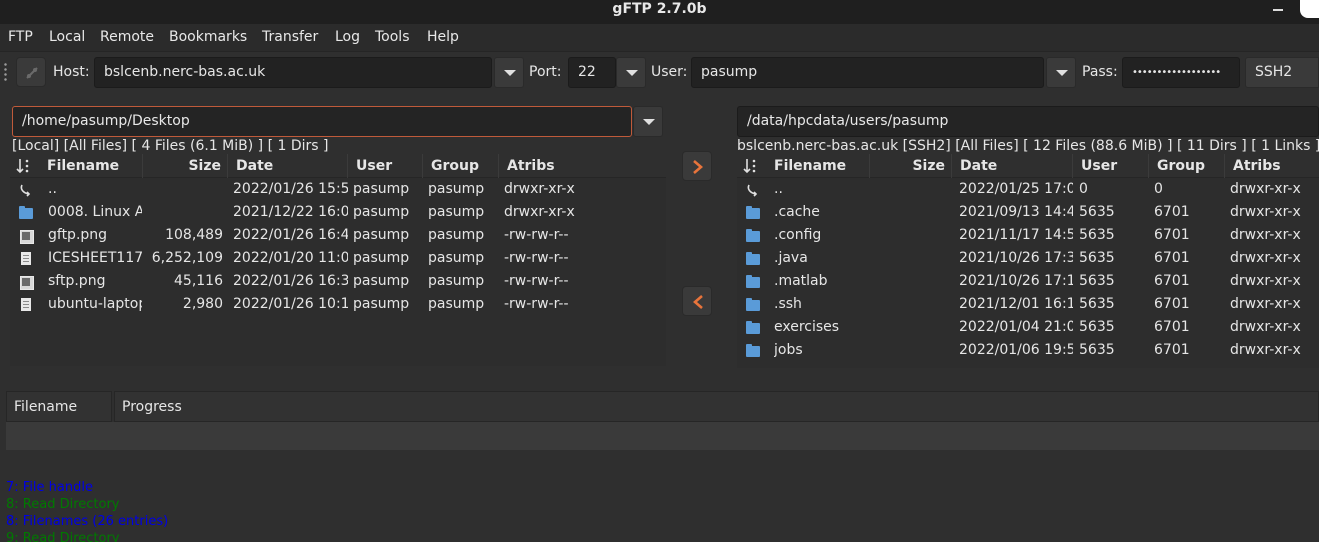  Describe the element at coordinates (185, 166) in the screenshot. I see `local-col-size: Size` at that location.